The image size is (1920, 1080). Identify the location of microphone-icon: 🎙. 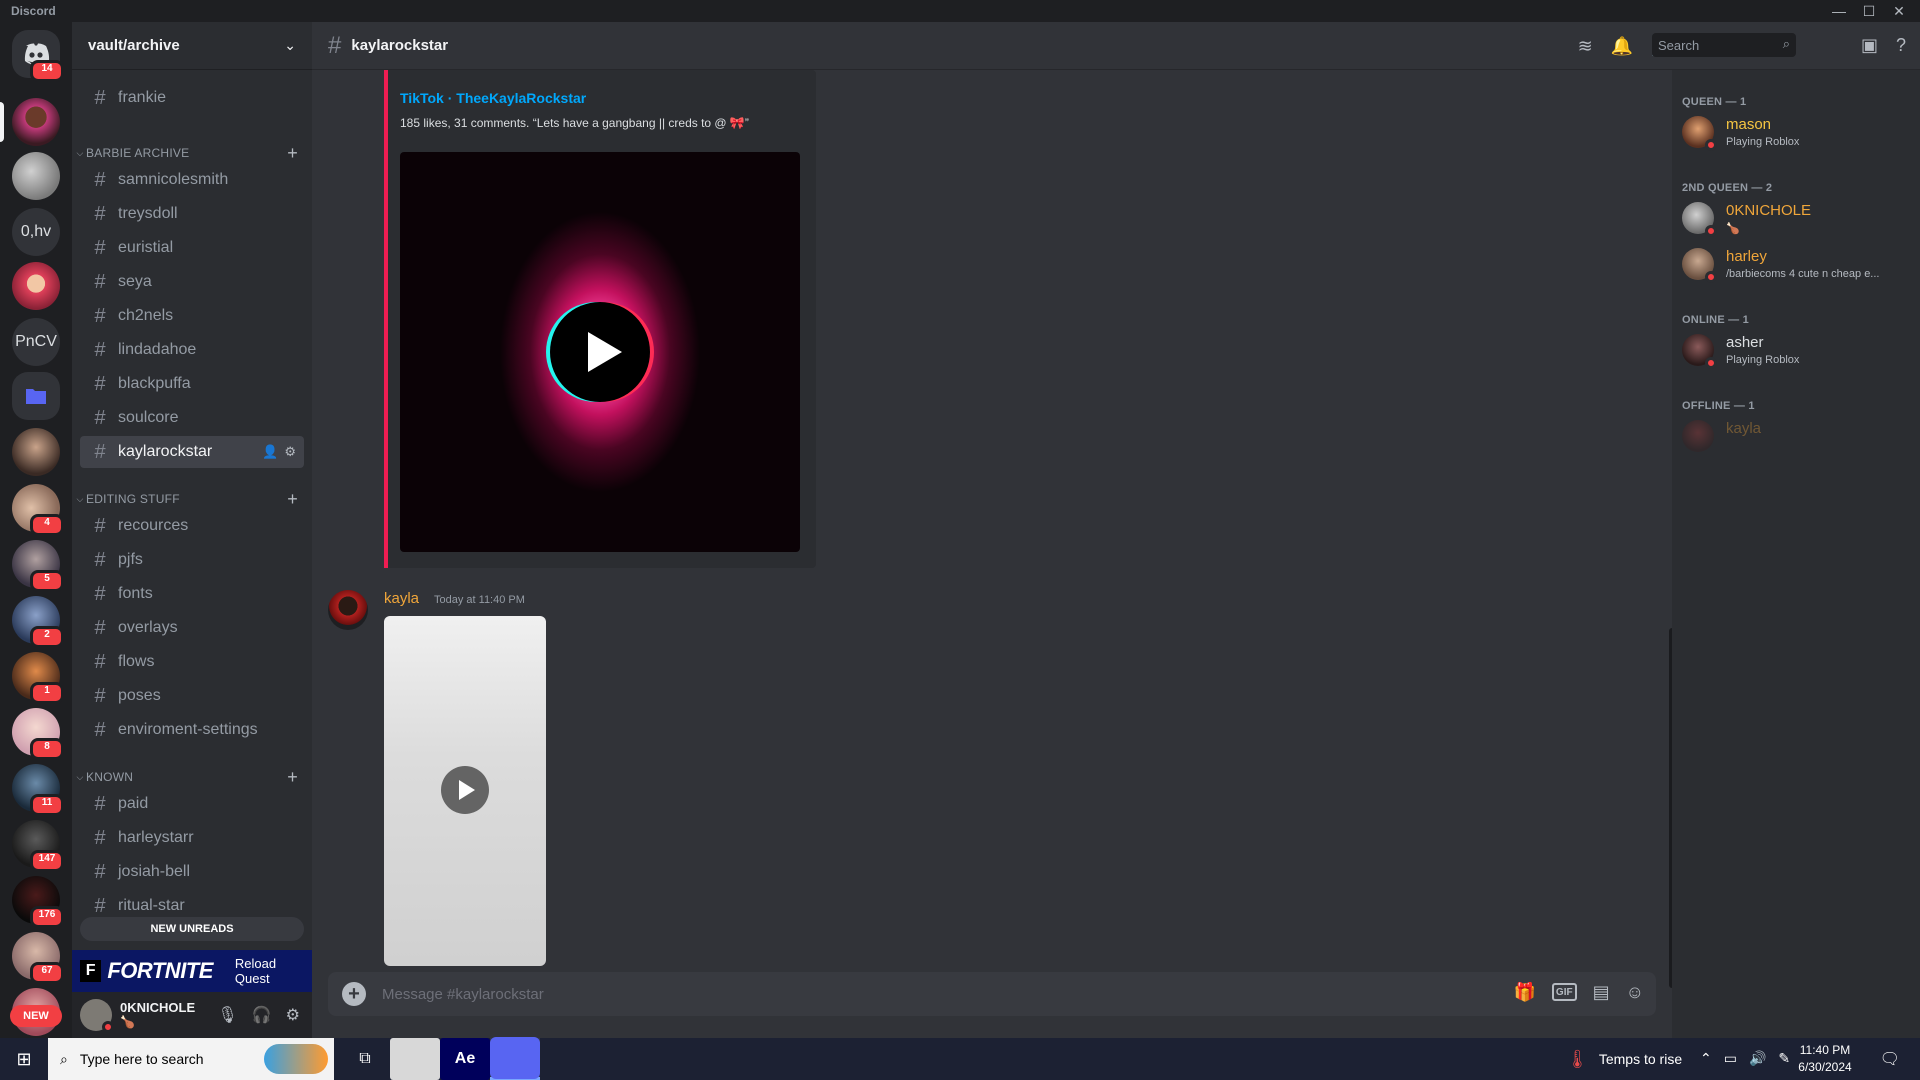
(227, 1015).